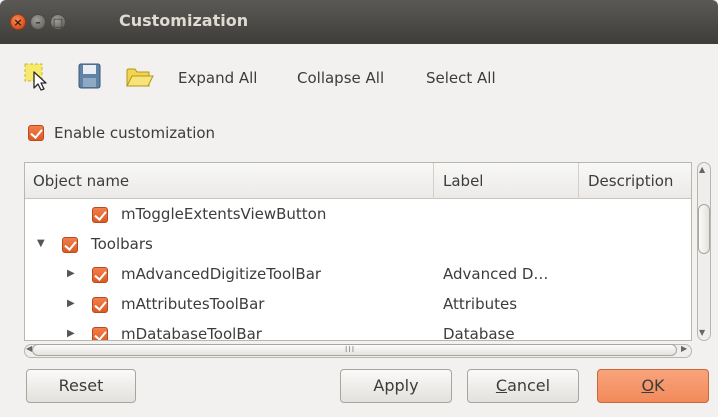 This screenshot has width=718, height=417. What do you see at coordinates (684, 348) in the screenshot?
I see `scroll-right-arrow-icon: ▶` at bounding box center [684, 348].